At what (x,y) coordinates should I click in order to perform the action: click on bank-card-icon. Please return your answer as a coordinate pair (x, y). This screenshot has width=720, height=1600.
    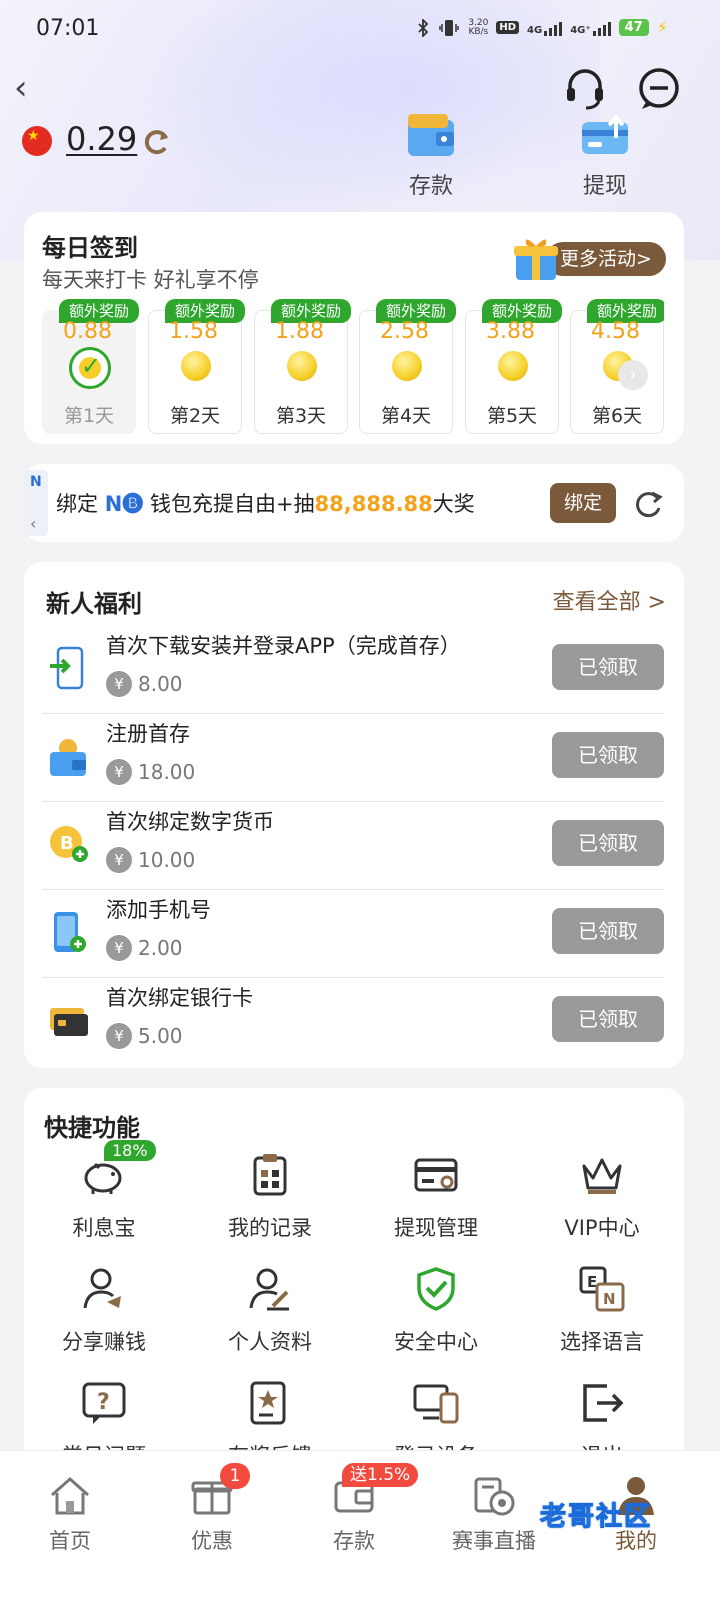
    Looking at the image, I should click on (69, 1022).